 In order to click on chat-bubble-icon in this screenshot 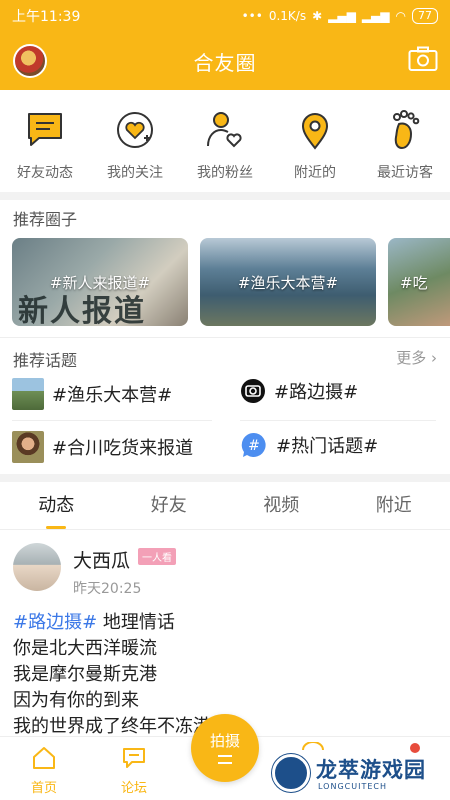, I will do `click(45, 129)`.